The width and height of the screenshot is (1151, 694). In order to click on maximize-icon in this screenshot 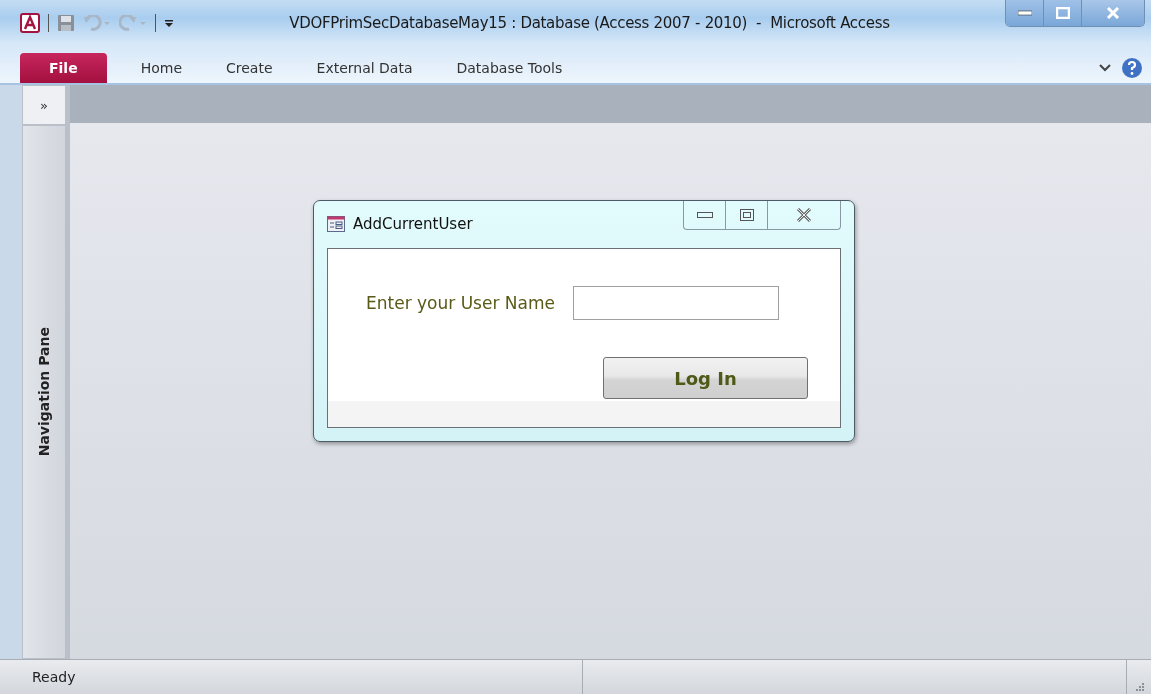, I will do `click(1062, 13)`.